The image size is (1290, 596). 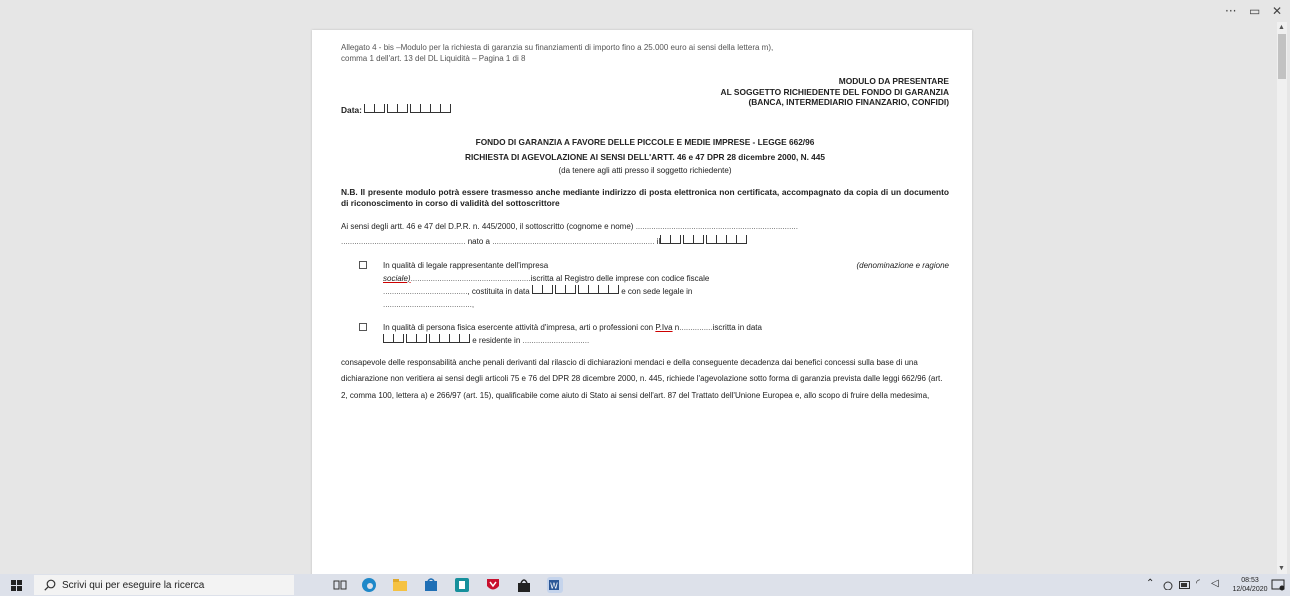 I want to click on search-icon, so click(x=50, y=585).